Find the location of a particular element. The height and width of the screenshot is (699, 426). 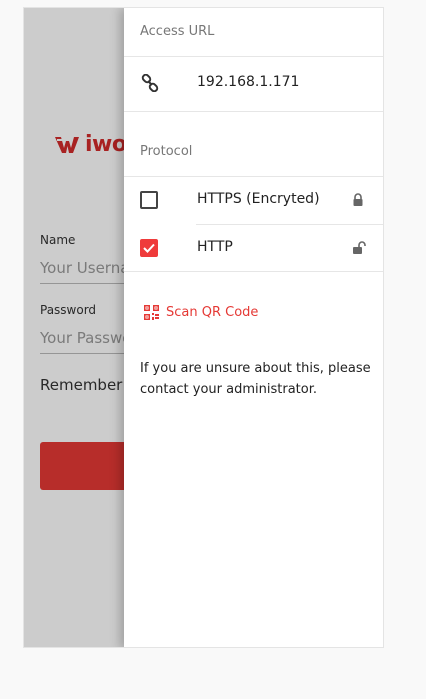

protocol-title: Protocol is located at coordinates (166, 151).